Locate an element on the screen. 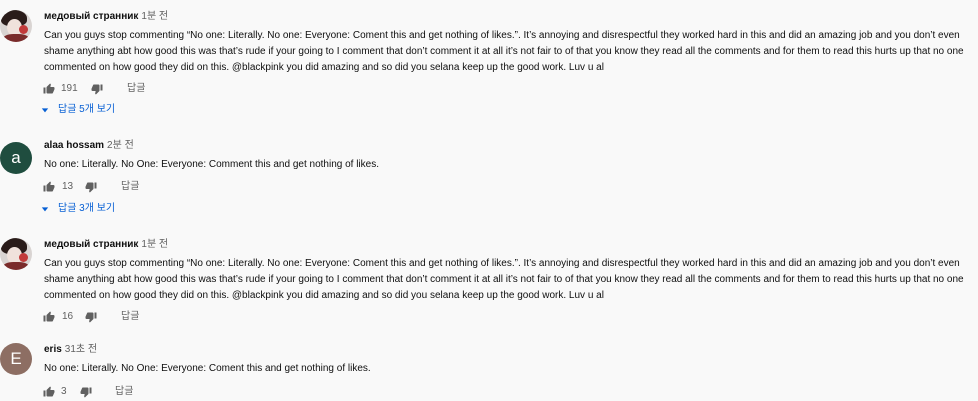 The height and width of the screenshot is (401, 978). comment-actions: 191 답글 is located at coordinates (143, 89).